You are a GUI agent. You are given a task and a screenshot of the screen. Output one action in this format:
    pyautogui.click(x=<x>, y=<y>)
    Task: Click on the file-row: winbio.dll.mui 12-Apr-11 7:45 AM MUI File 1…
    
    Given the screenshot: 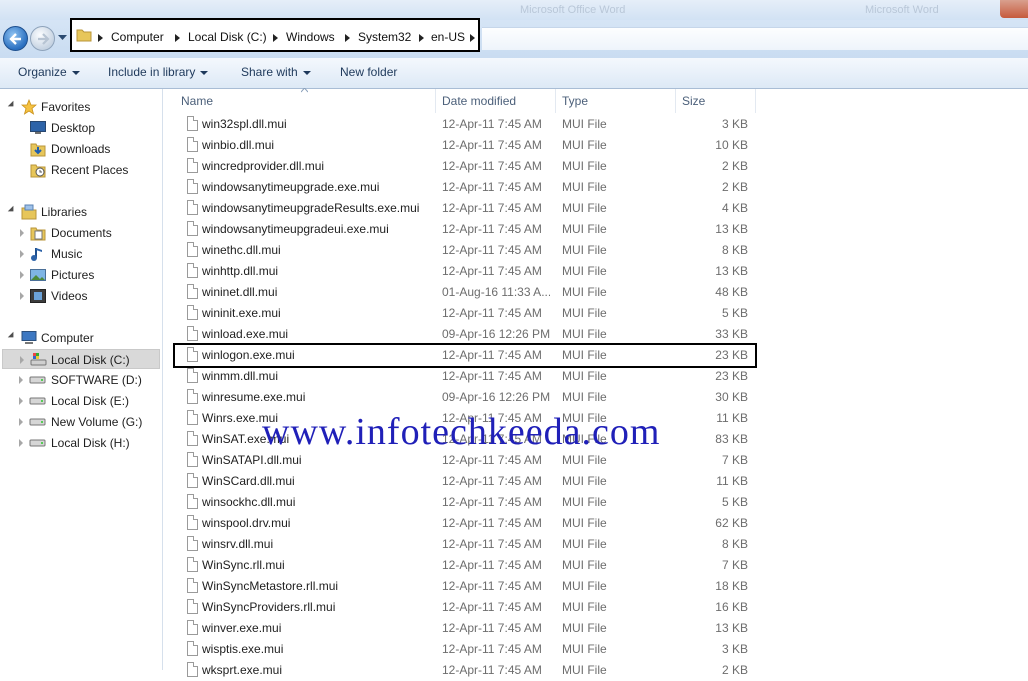 What is the action you would take?
    pyautogui.click(x=465, y=145)
    